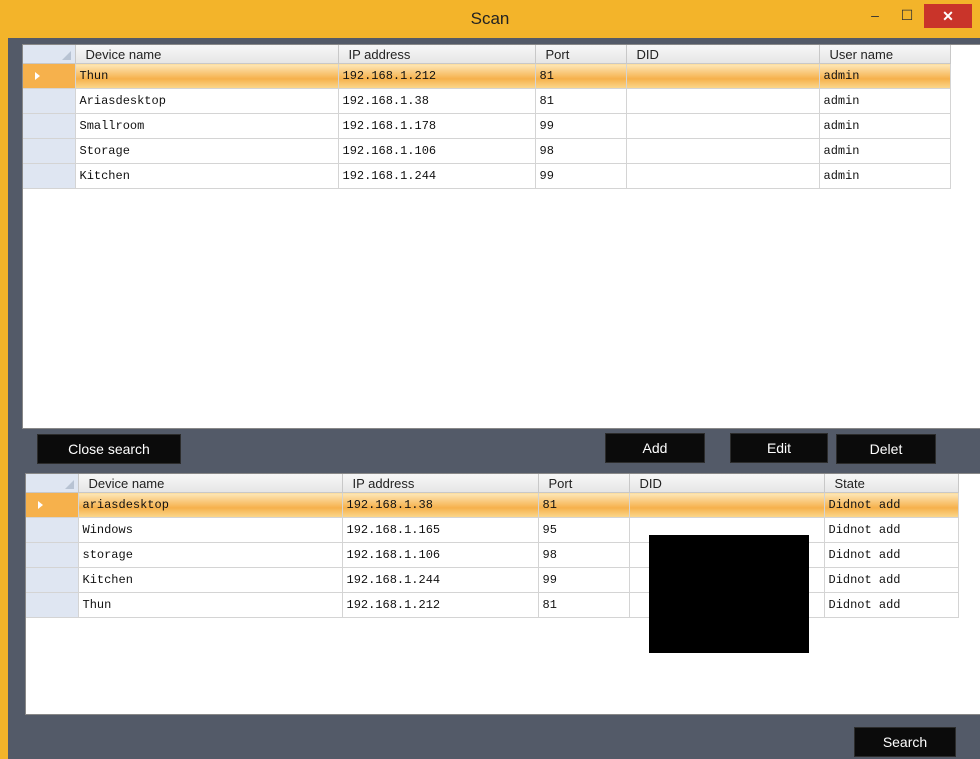 This screenshot has width=980, height=759. What do you see at coordinates (655, 448) in the screenshot?
I see `add-button: Add` at bounding box center [655, 448].